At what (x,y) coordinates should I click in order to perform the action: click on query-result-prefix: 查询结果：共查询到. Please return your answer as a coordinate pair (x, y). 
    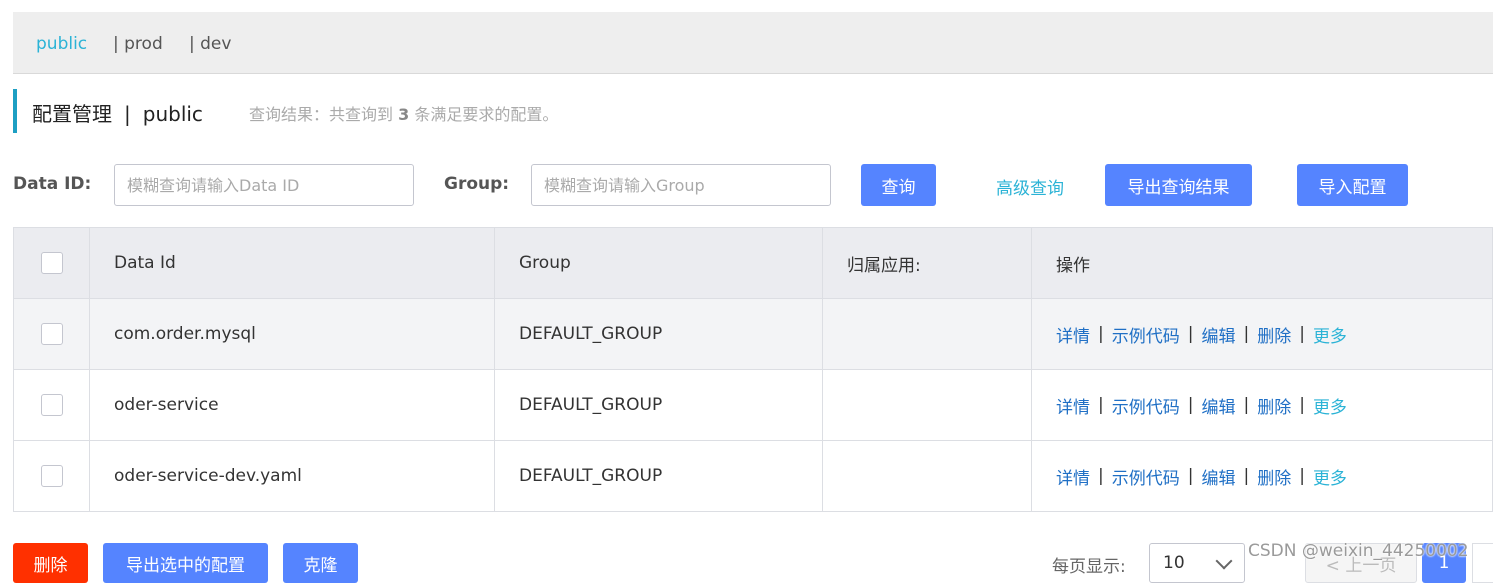
    Looking at the image, I should click on (321, 114).